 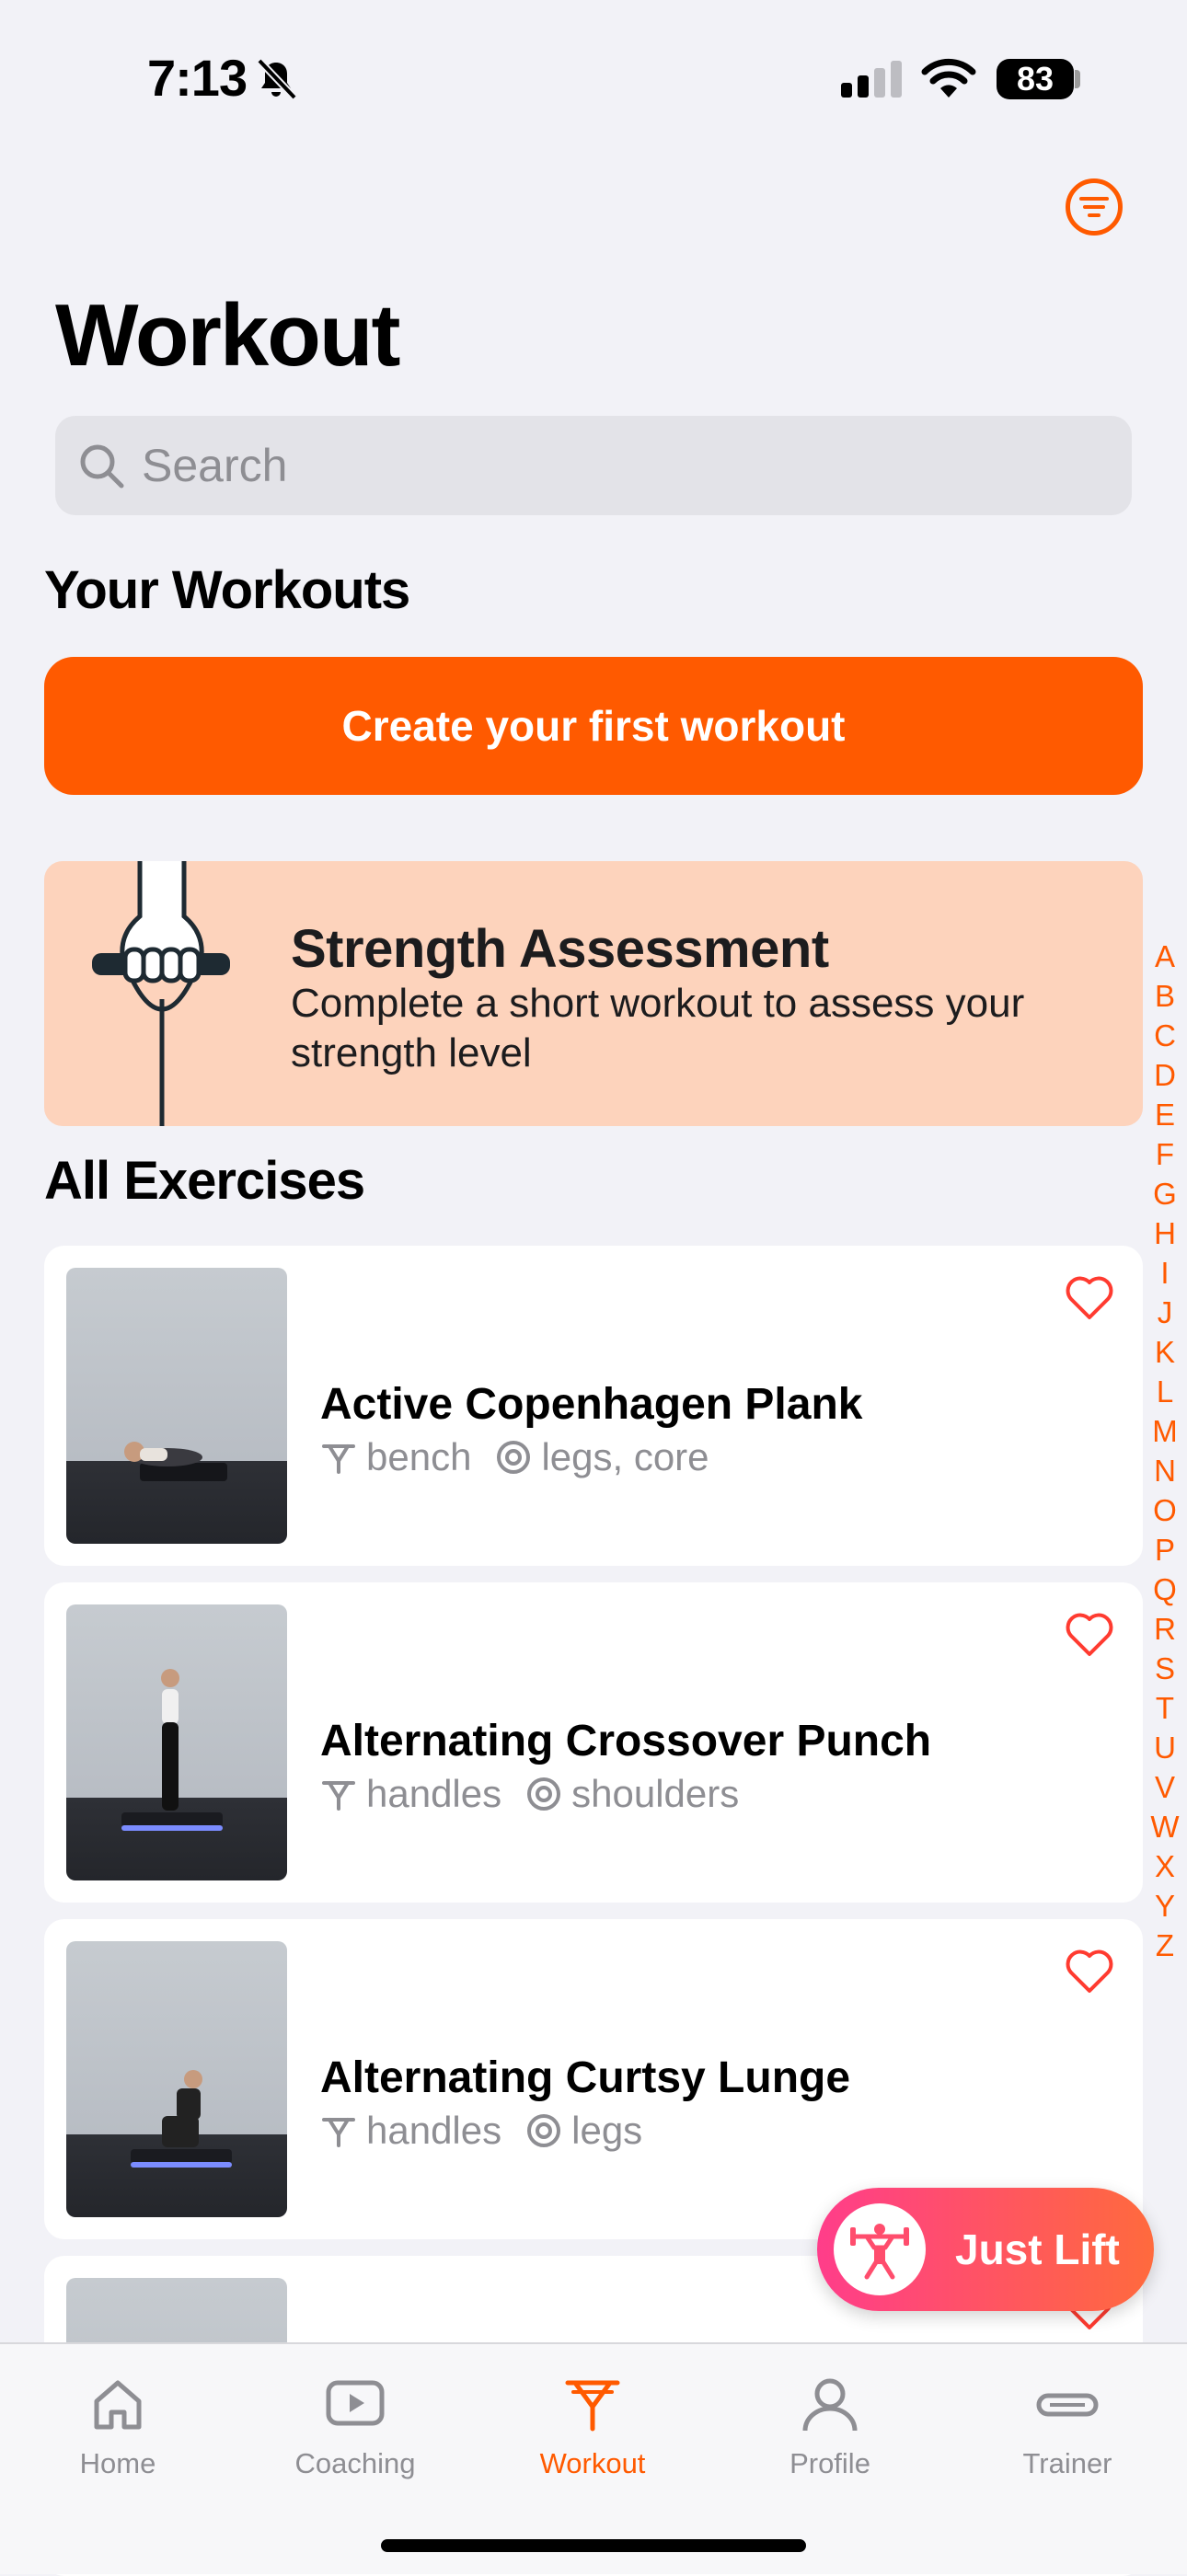 I want to click on alphabet-index-letter: U, so click(x=1165, y=1747).